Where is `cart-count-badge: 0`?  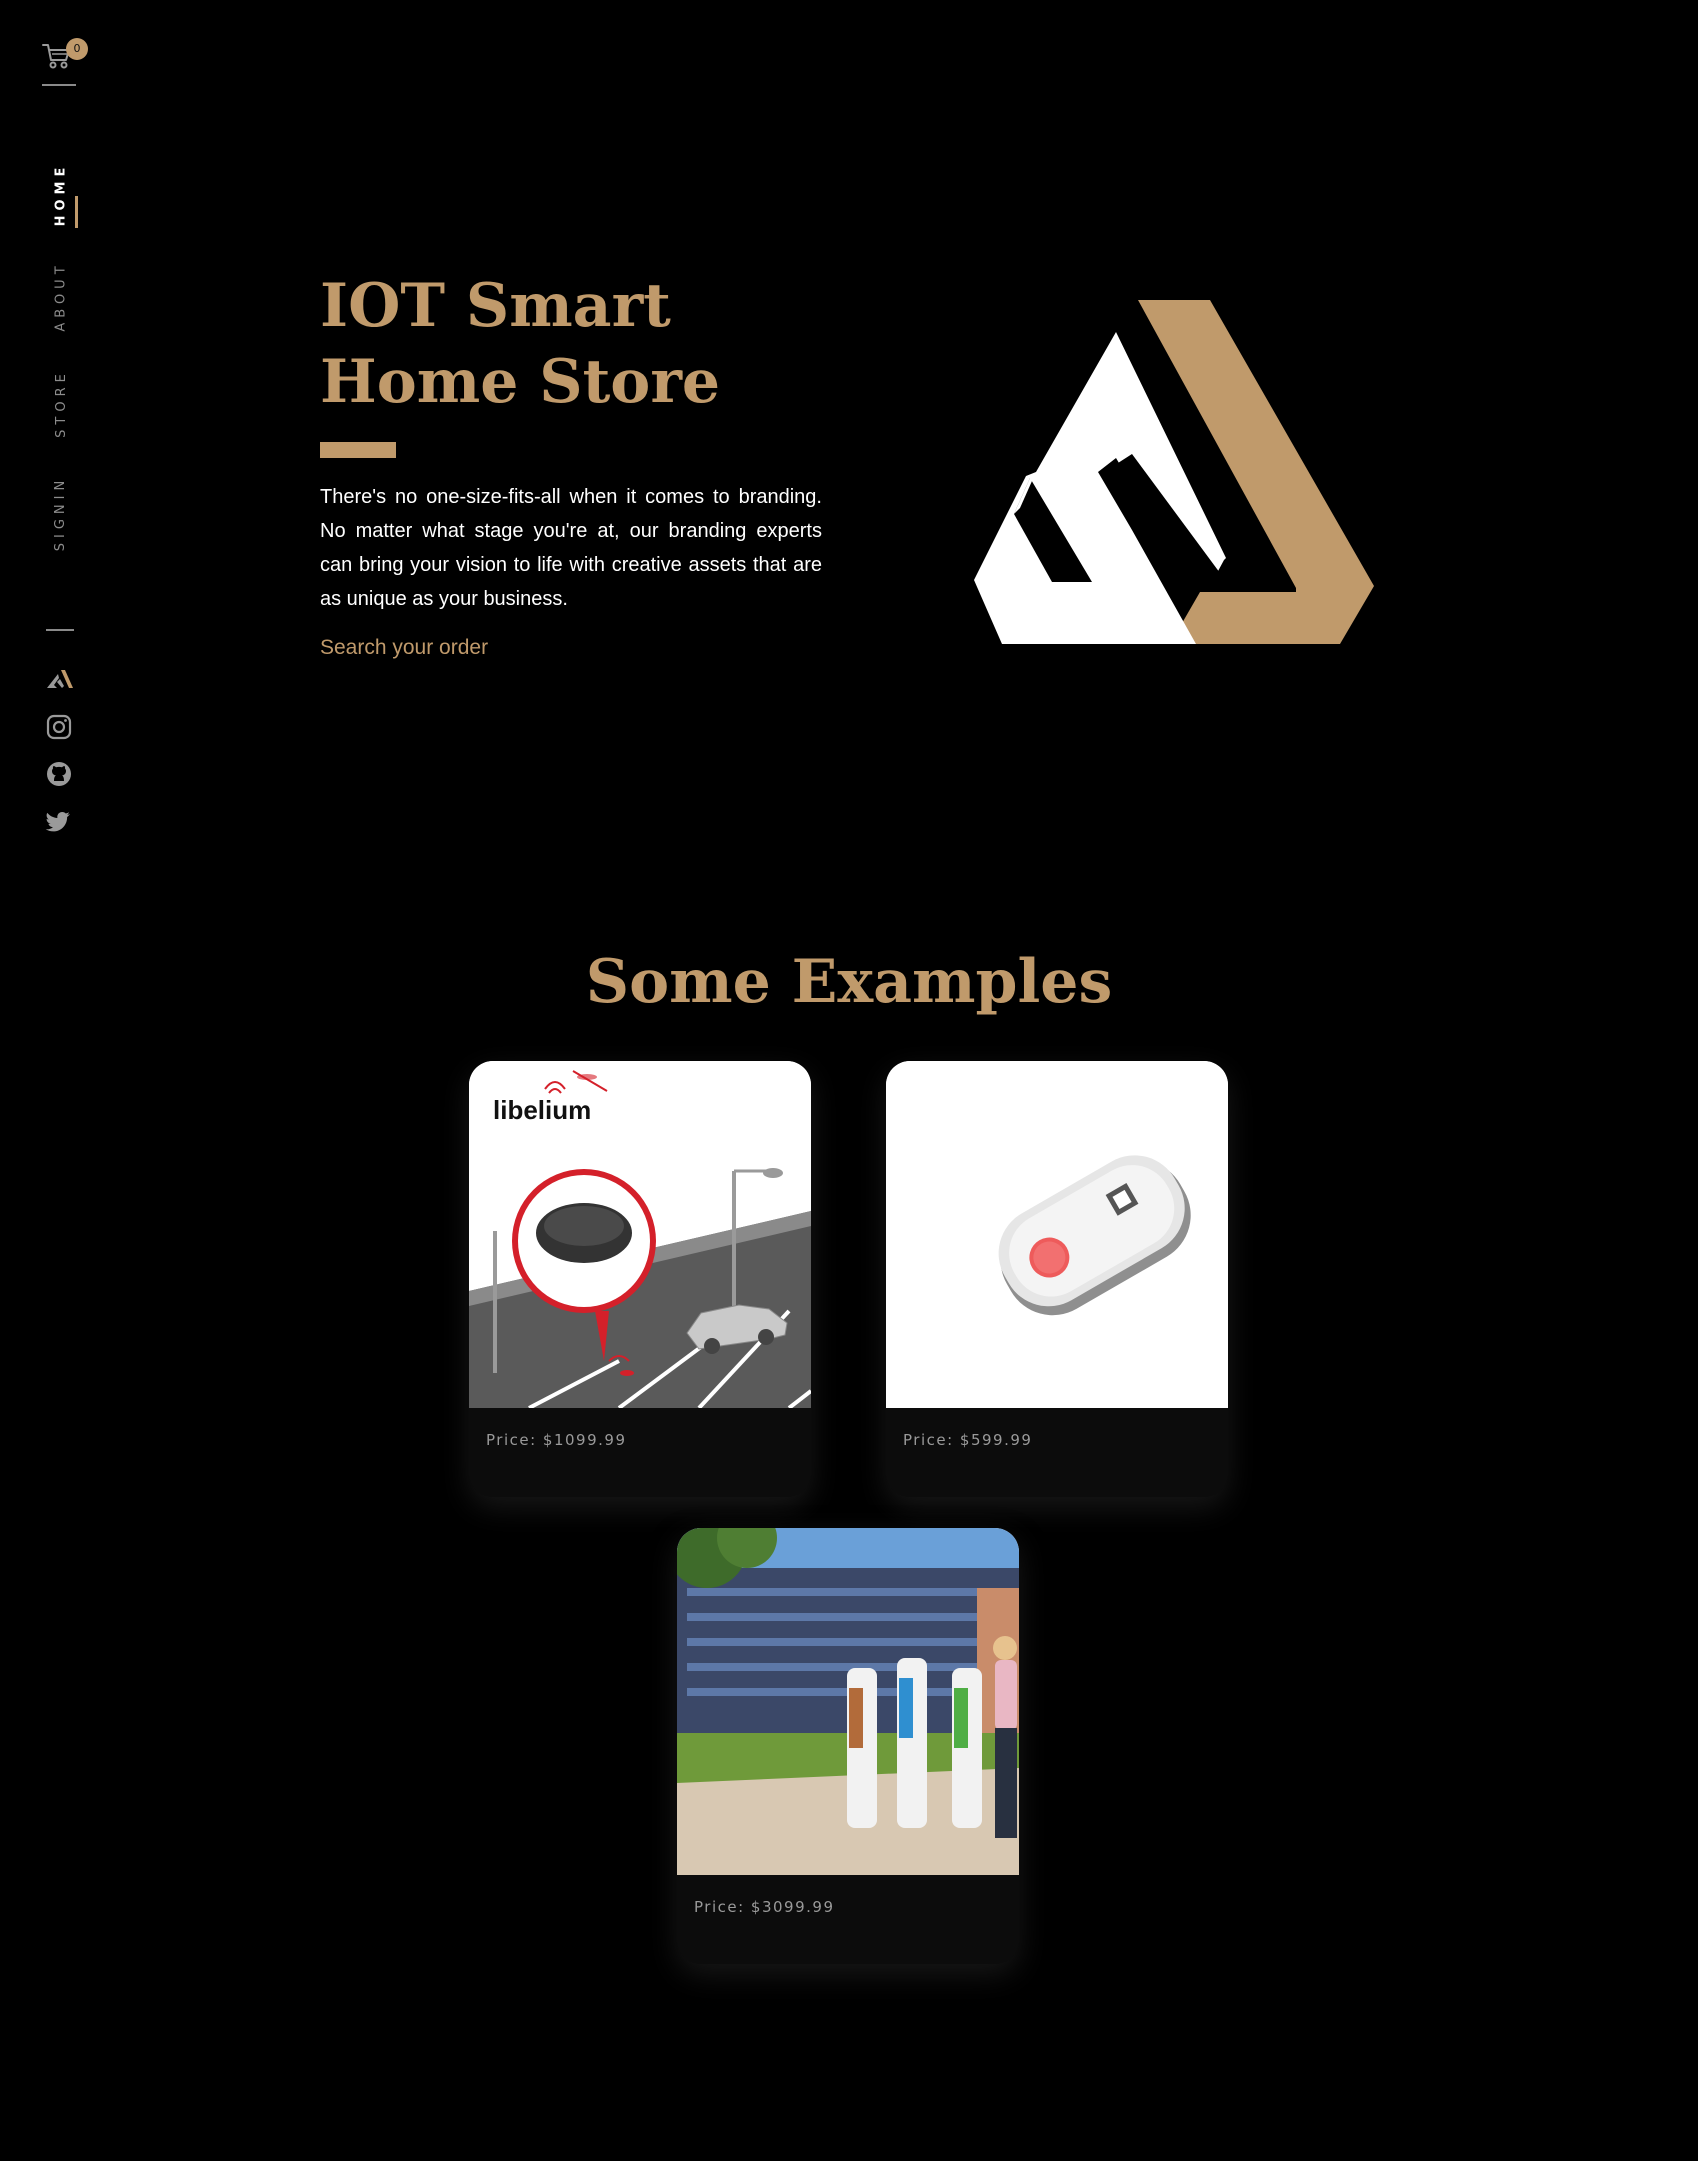 cart-count-badge: 0 is located at coordinates (77, 49).